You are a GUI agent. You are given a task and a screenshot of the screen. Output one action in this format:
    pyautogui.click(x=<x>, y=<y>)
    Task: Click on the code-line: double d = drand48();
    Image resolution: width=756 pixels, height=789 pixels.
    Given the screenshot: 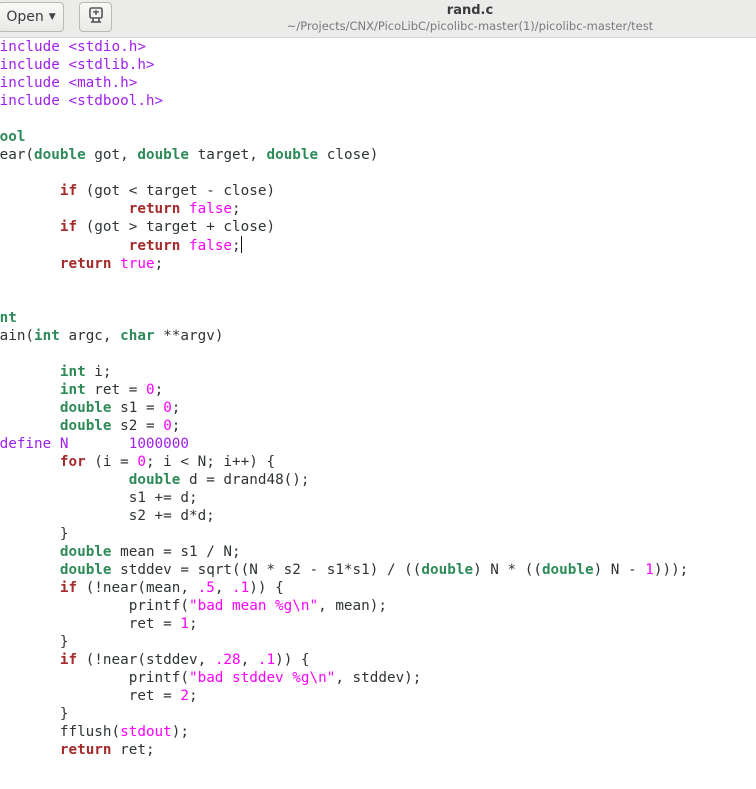 What is the action you would take?
    pyautogui.click(x=344, y=480)
    